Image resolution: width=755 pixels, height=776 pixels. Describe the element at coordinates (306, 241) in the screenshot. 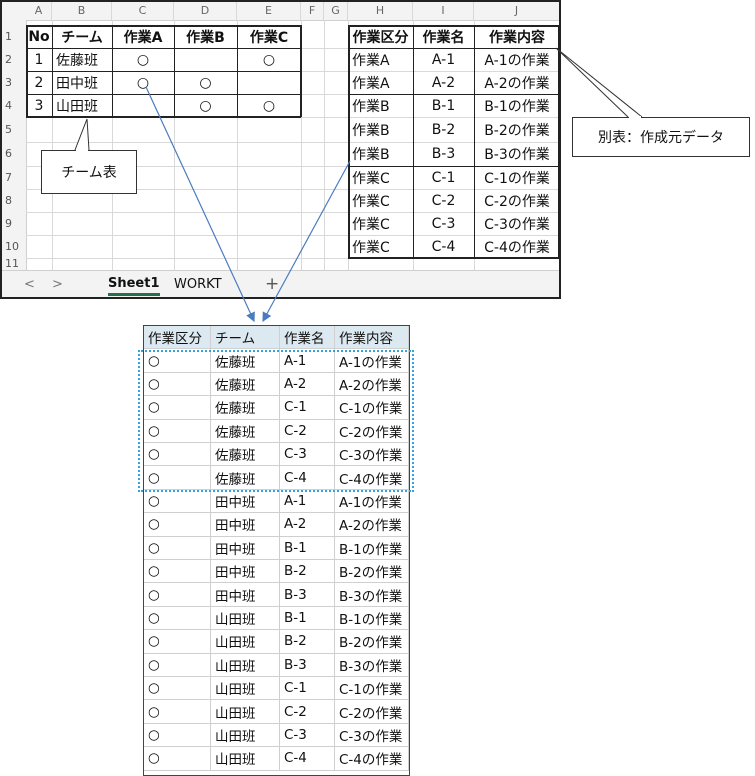

I see `arrow-work-to-result` at that location.